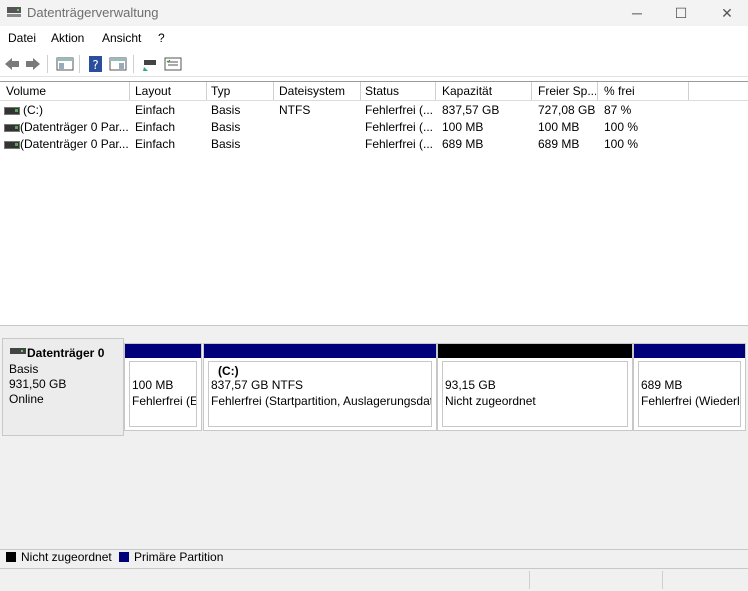 The width and height of the screenshot is (748, 591). What do you see at coordinates (38, 384) in the screenshot?
I see `disk-size: 931,50 GB` at bounding box center [38, 384].